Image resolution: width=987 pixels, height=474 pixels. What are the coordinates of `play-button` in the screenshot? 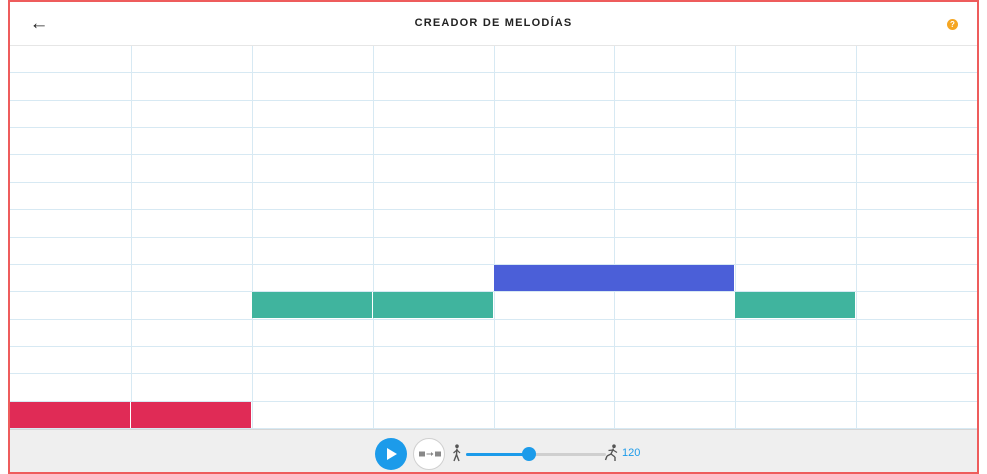 It's located at (391, 454).